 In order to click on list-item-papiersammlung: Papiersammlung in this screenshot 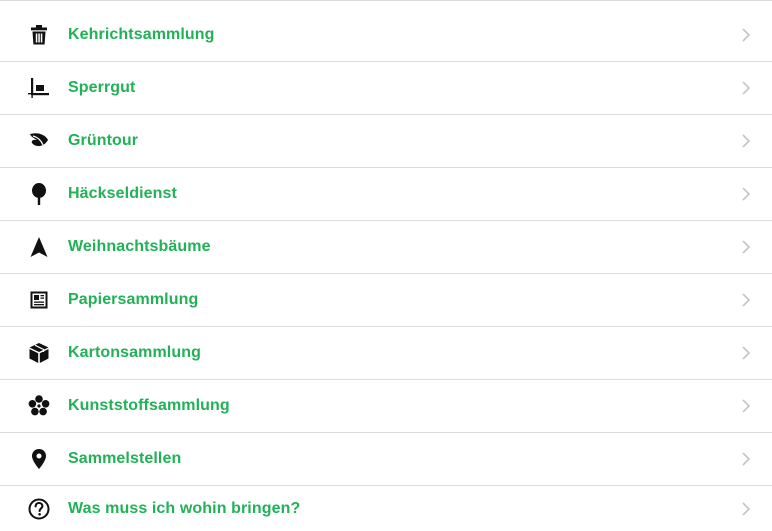, I will do `click(386, 300)`.